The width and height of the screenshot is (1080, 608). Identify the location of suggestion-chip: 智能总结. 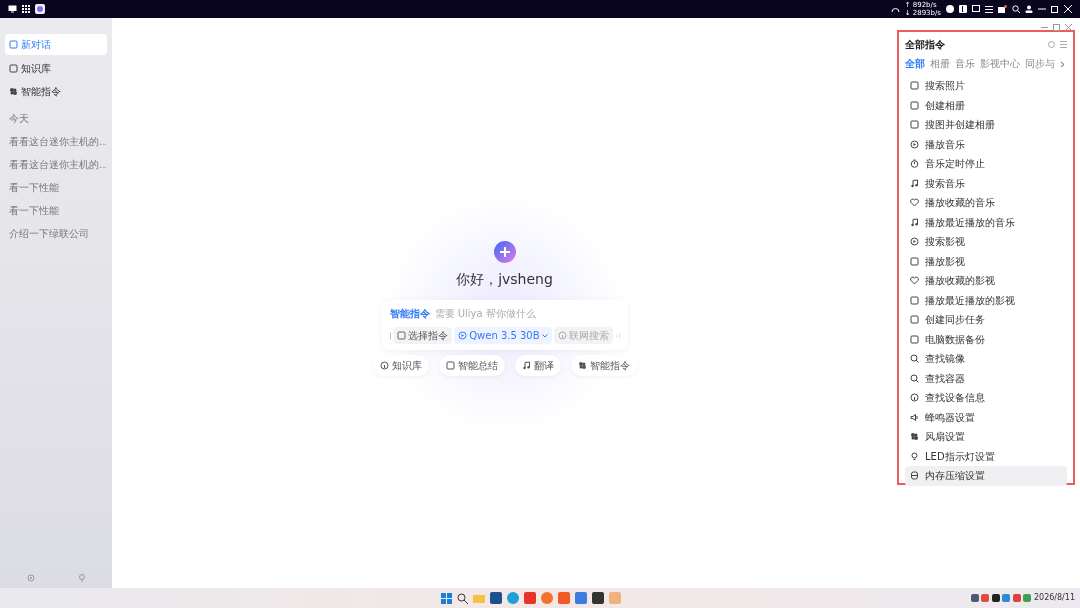
(471, 365).